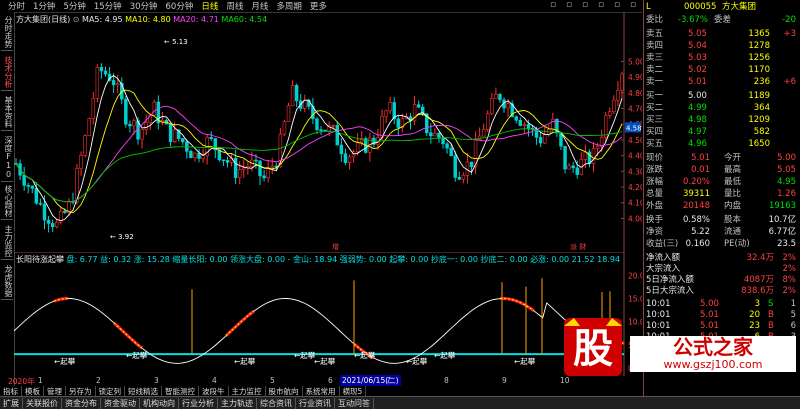  Describe the element at coordinates (11, 403) in the screenshot. I see `extension-tab: 扩展` at that location.